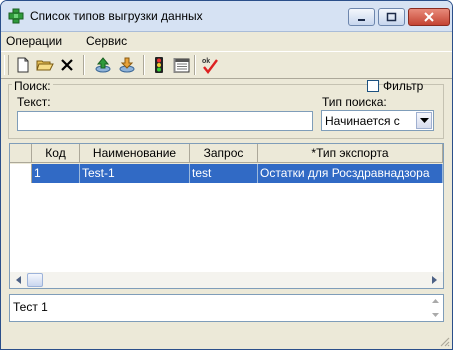 Image resolution: width=453 pixels, height=350 pixels. What do you see at coordinates (206, 61) in the screenshot?
I see `svg-text: ok` at bounding box center [206, 61].